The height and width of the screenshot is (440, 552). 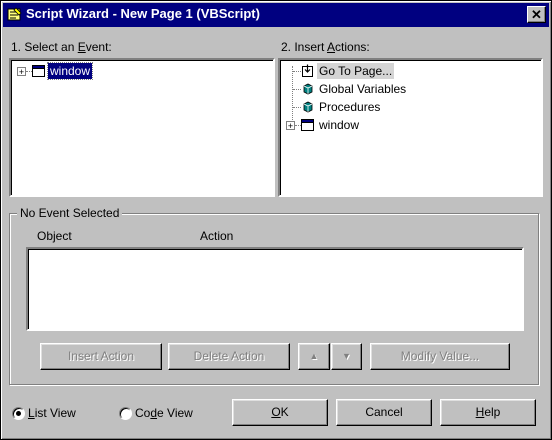 I want to click on list-view-option: List View, so click(x=62, y=414).